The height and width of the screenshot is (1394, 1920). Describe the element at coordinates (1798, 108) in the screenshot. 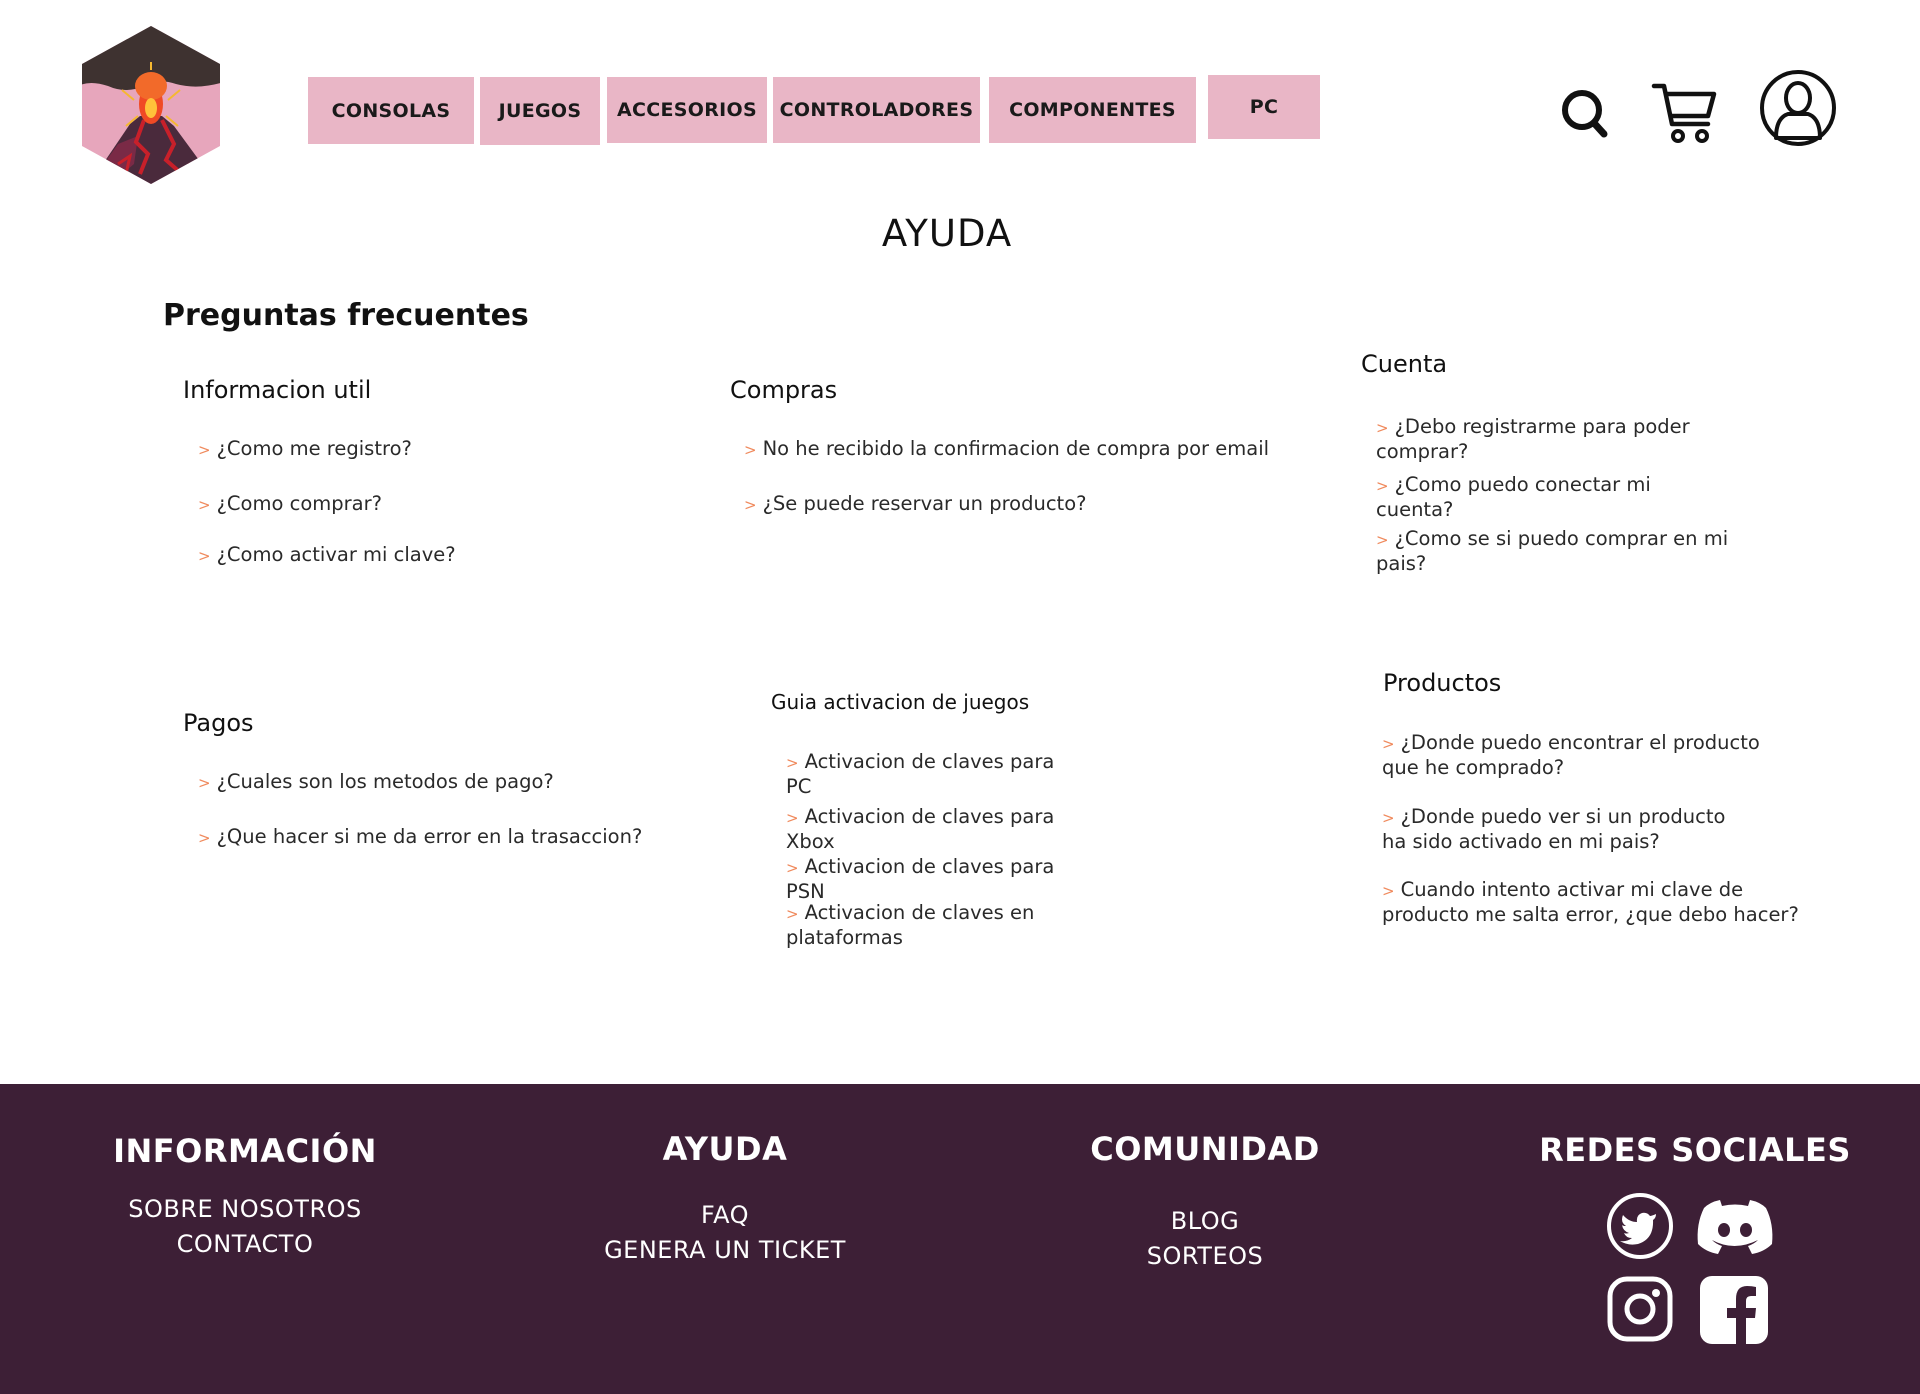

I see `user-account-icon` at that location.